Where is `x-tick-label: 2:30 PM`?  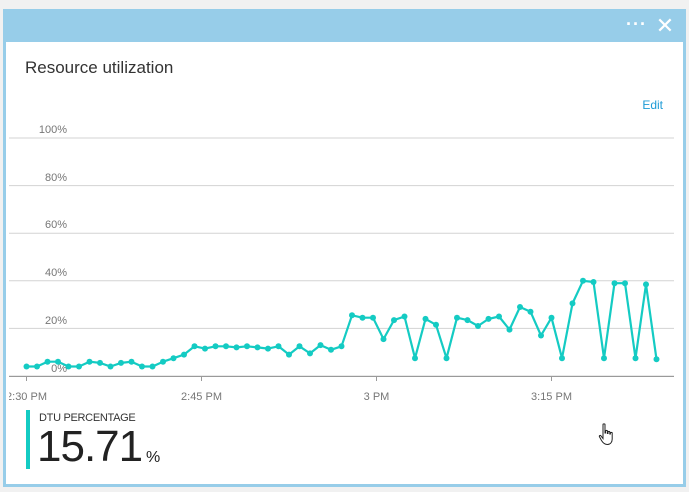
x-tick-label: 2:30 PM is located at coordinates (28, 397).